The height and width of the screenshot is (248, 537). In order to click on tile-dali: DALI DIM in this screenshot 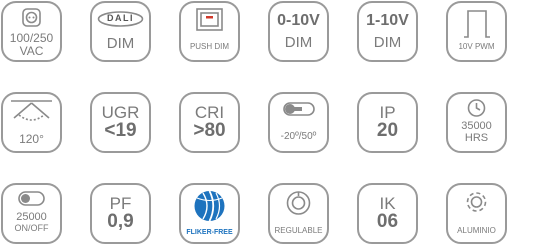, I will do `click(120, 31)`.